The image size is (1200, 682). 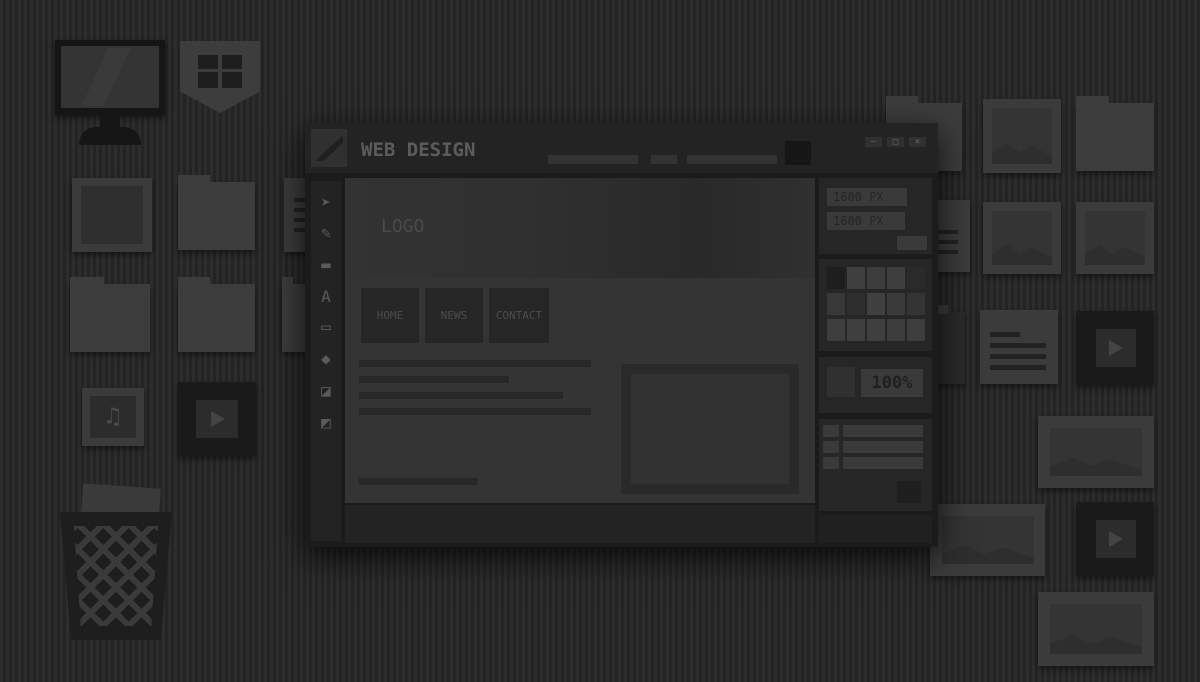 What do you see at coordinates (867, 197) in the screenshot?
I see `width-field: 1600 PX` at bounding box center [867, 197].